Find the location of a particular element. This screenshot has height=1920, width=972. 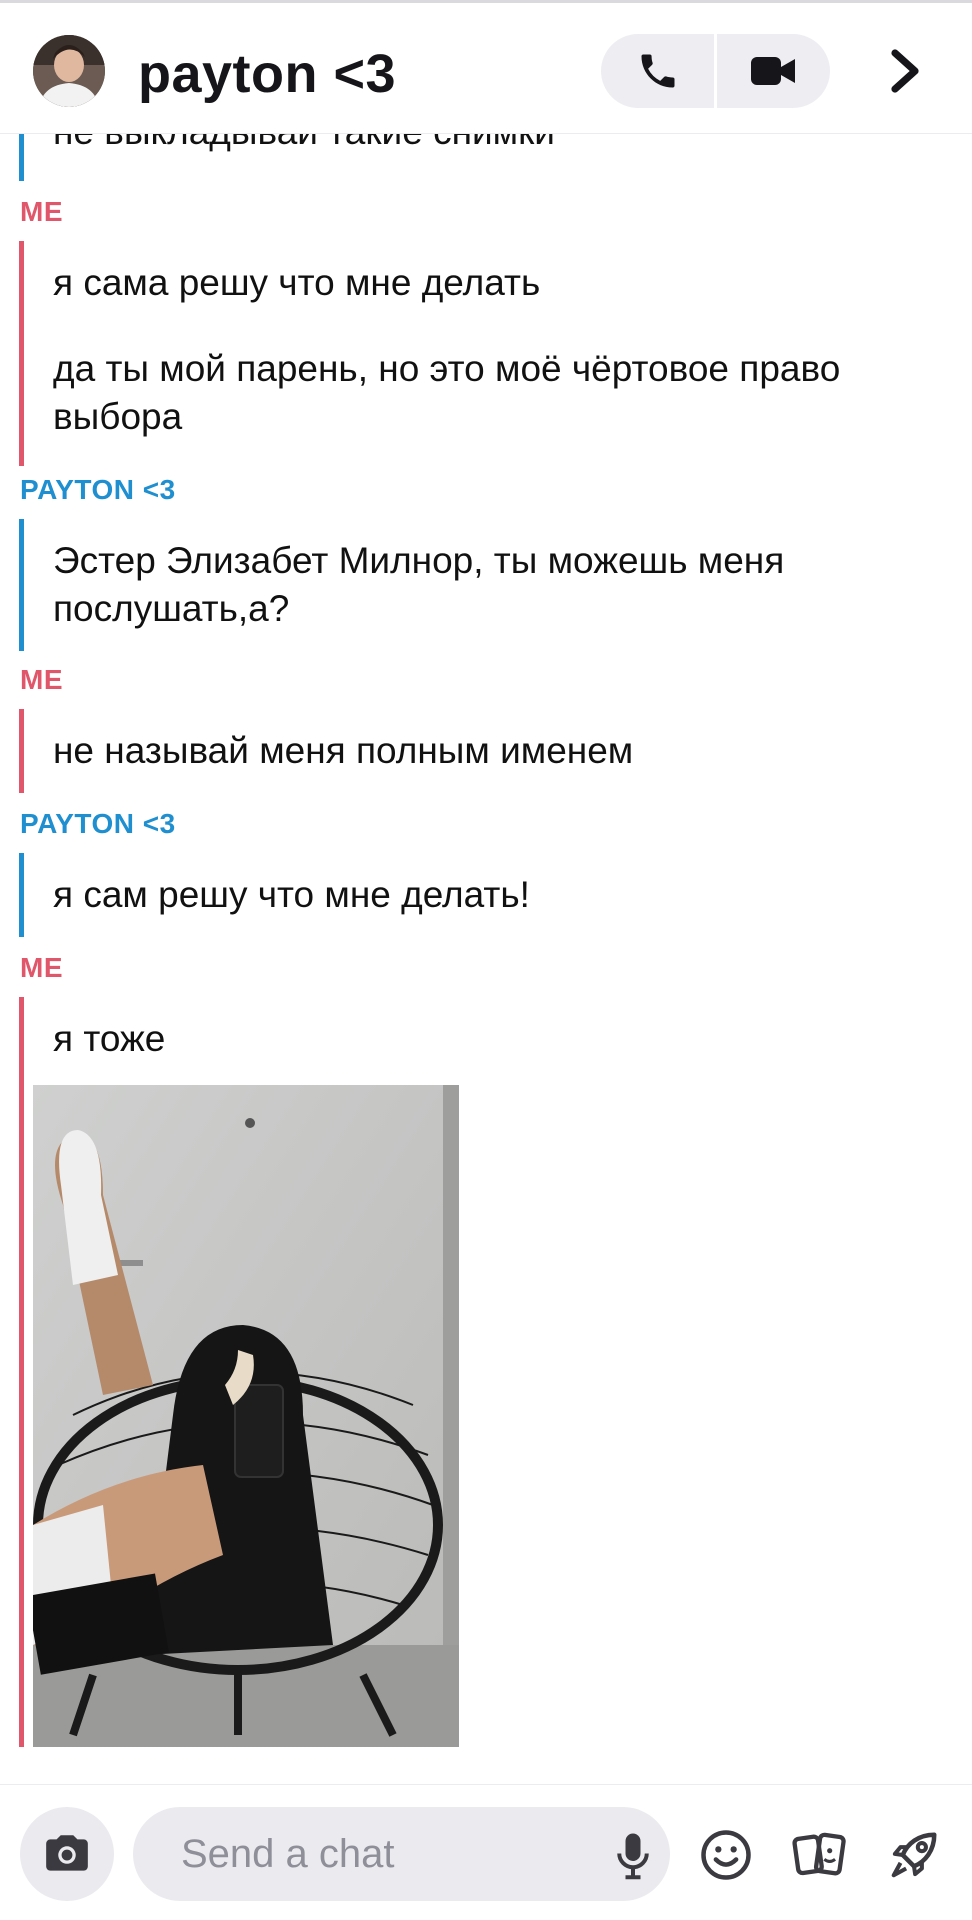

phone-icon is located at coordinates (658, 71).